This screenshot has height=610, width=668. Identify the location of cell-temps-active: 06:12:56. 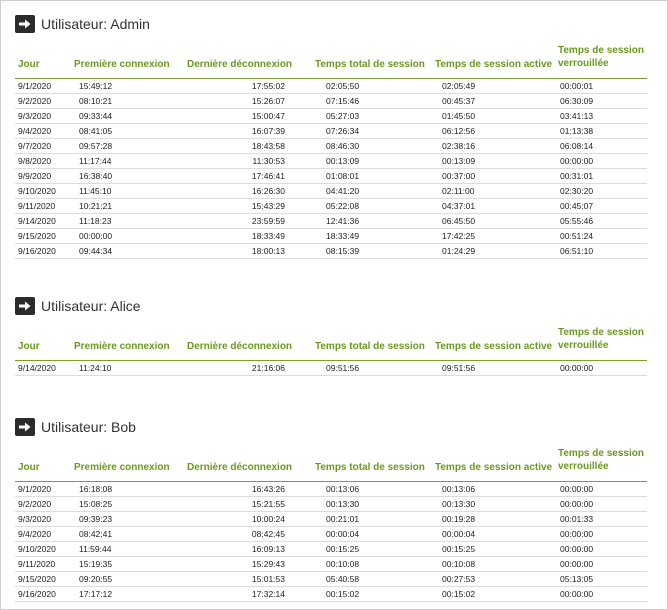
(459, 131).